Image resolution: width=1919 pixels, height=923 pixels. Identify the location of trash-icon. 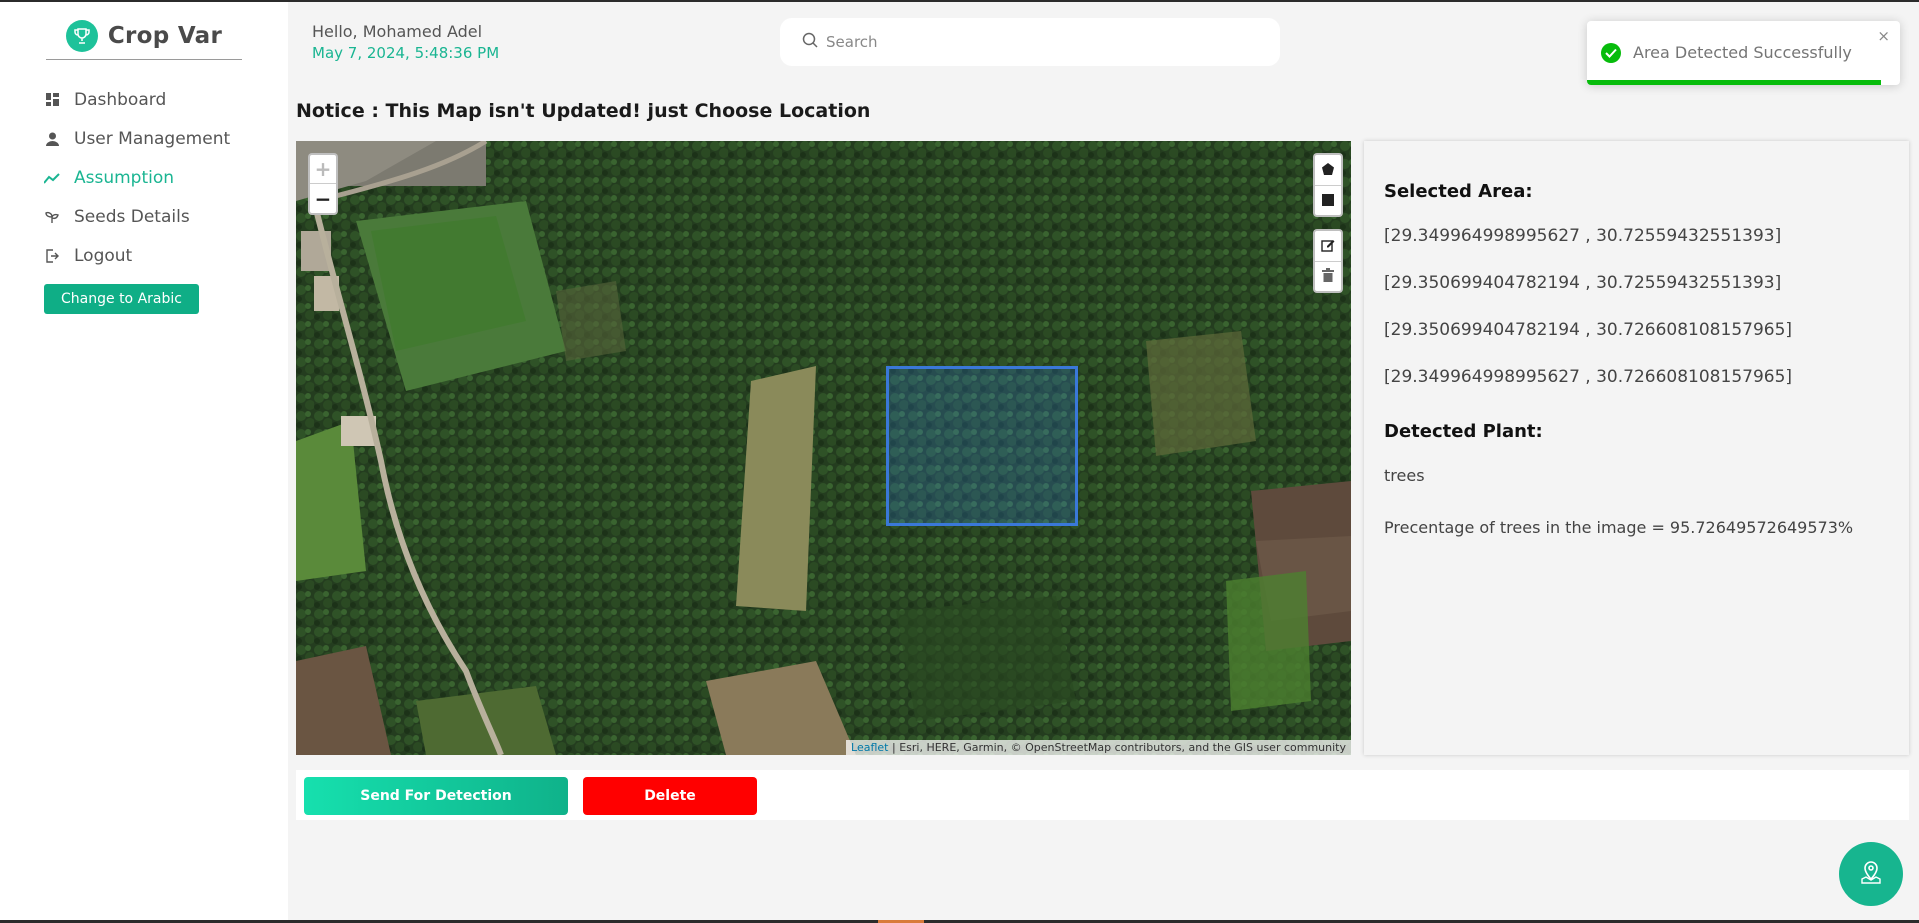
(1328, 276).